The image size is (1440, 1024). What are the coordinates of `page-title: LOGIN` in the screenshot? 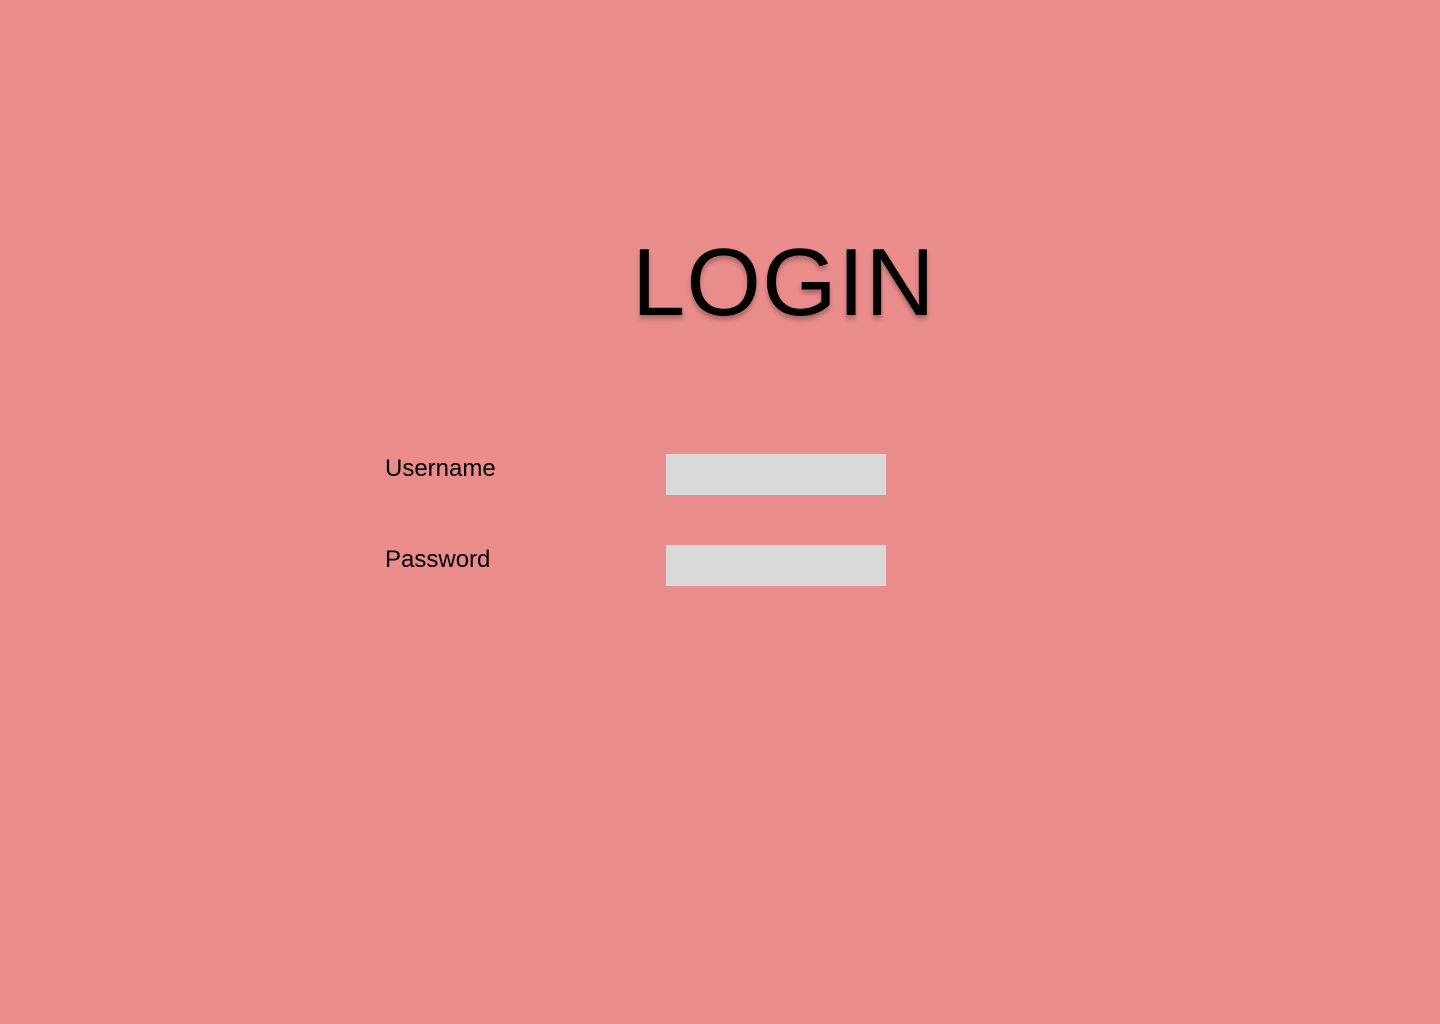 It's located at (784, 282).